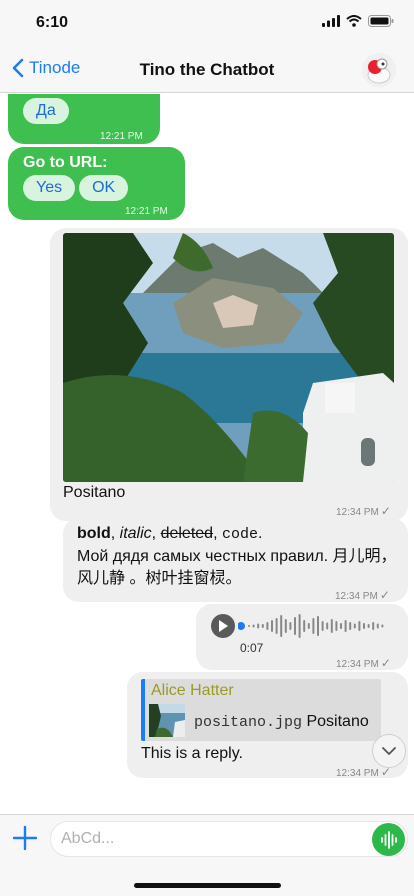  Describe the element at coordinates (65, 162) in the screenshot. I see `message-title: Go to URL:` at that location.